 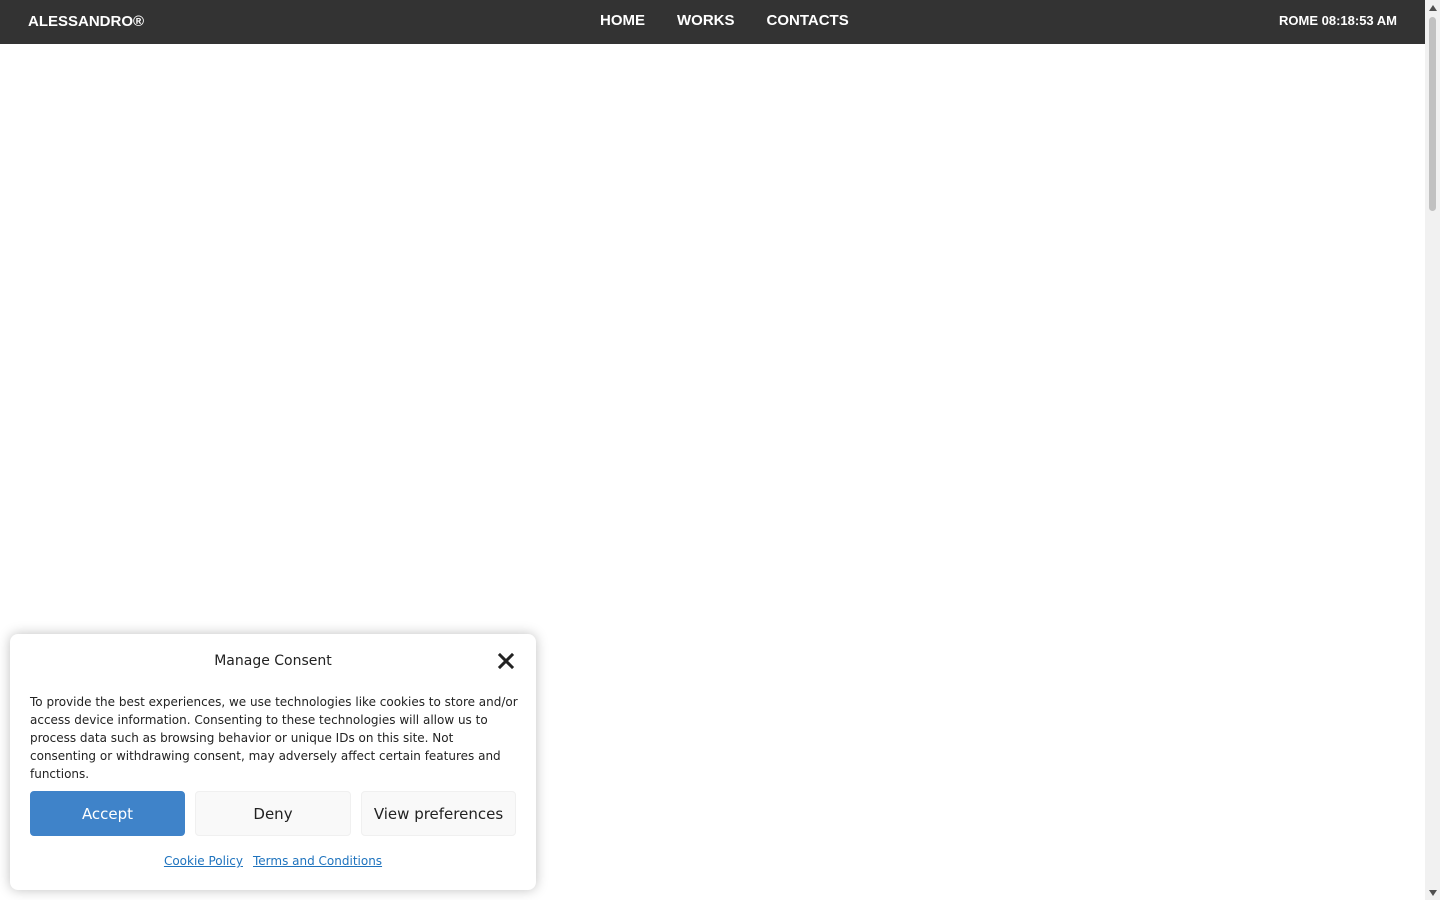 I want to click on consent-title: Manage Consent, so click(x=273, y=661).